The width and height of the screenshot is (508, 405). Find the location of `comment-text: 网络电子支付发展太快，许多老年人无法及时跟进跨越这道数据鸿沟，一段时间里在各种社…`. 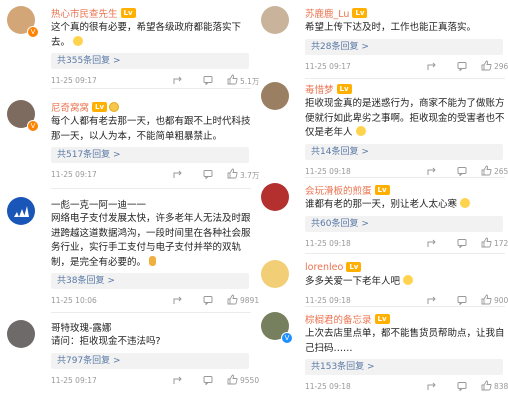

comment-text: 网络电子支付发展太快，许多老年人无法及时跟进跨越这道数据鸿沟，一段时间里在各种社… is located at coordinates (151, 240).